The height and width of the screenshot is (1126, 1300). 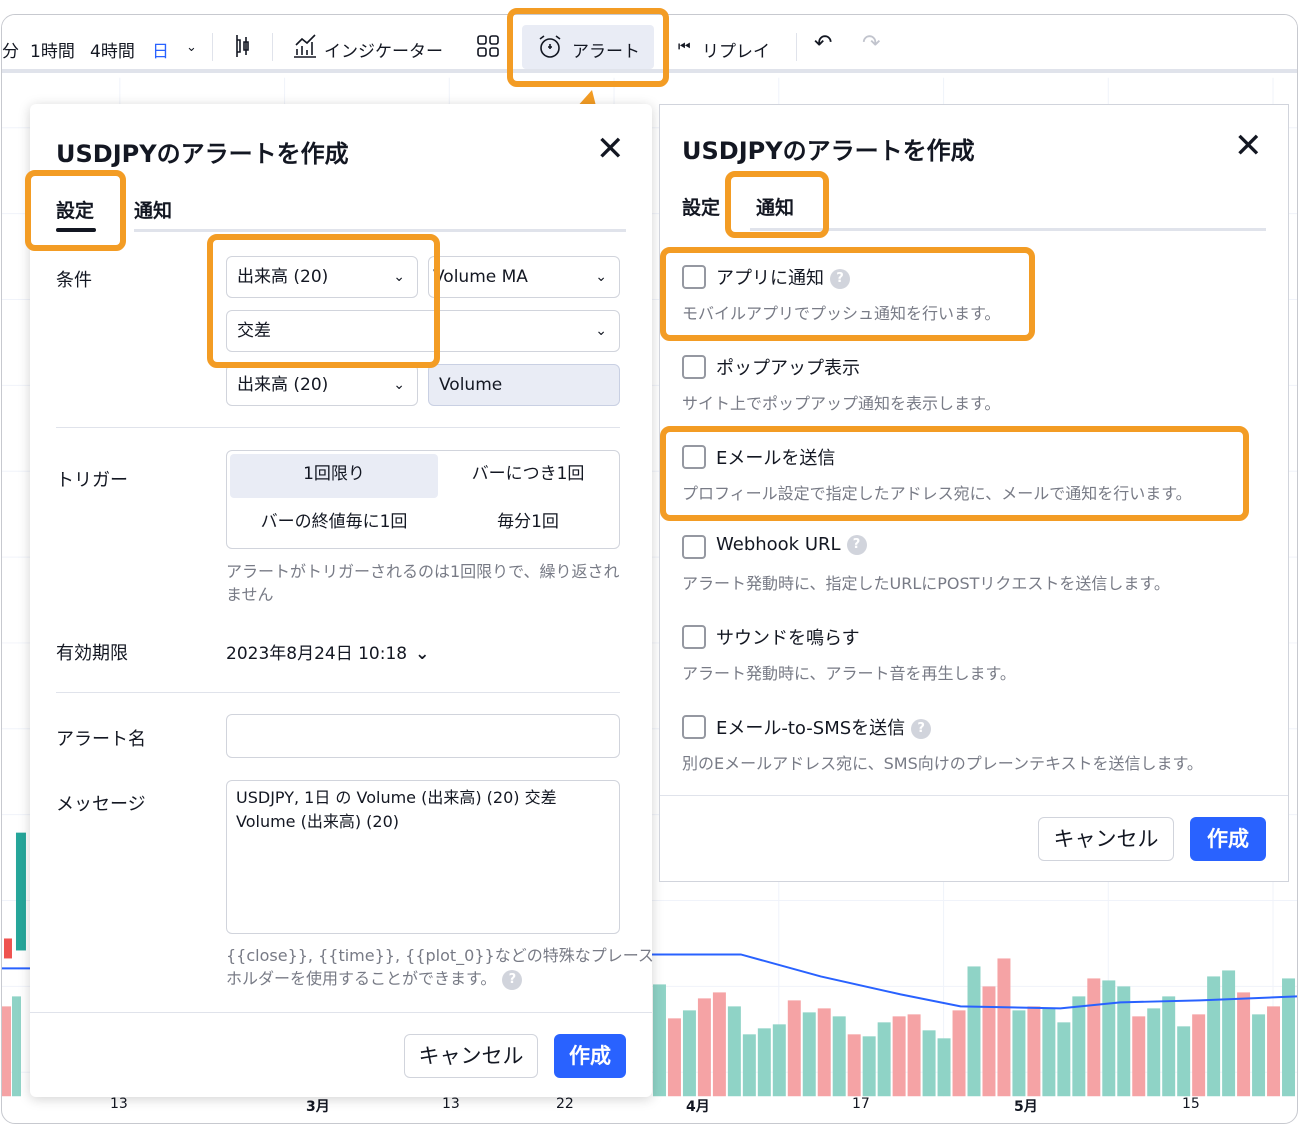 What do you see at coordinates (52, 49) in the screenshot?
I see `interval-1h-button: 1時間` at bounding box center [52, 49].